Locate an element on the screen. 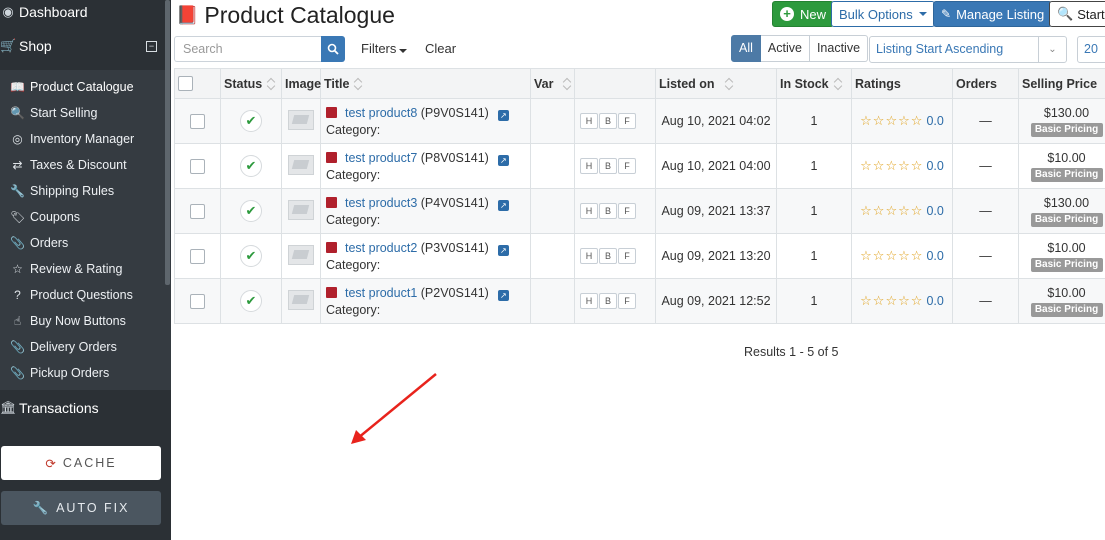 The image size is (1105, 540). sidebar-item-taxes-discount: ⇄ Taxes & Discount is located at coordinates (68, 165).